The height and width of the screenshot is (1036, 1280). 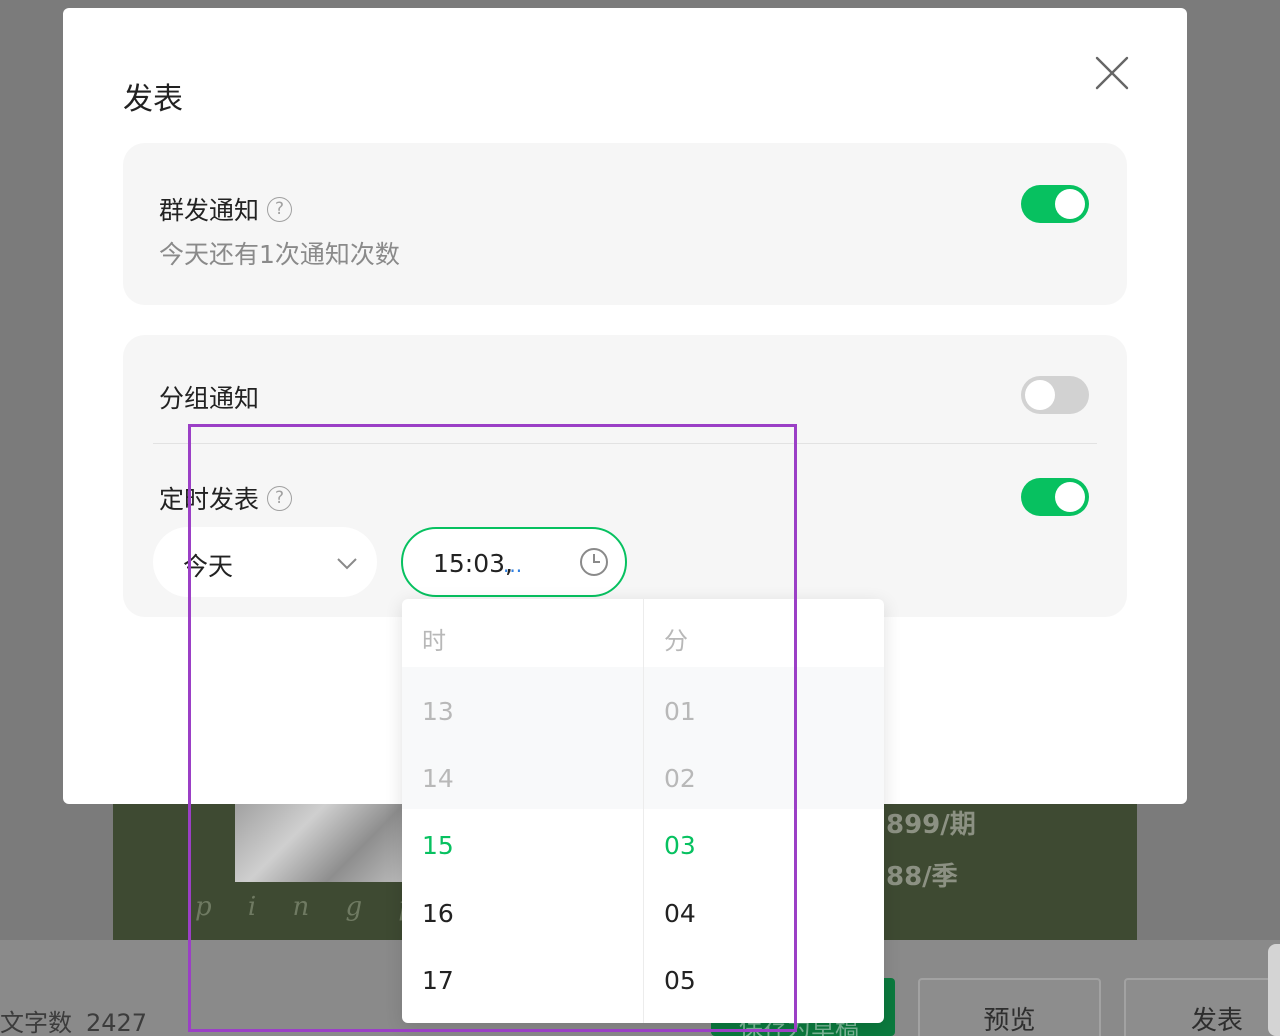 What do you see at coordinates (676, 641) in the screenshot?
I see `minute-header: 分` at bounding box center [676, 641].